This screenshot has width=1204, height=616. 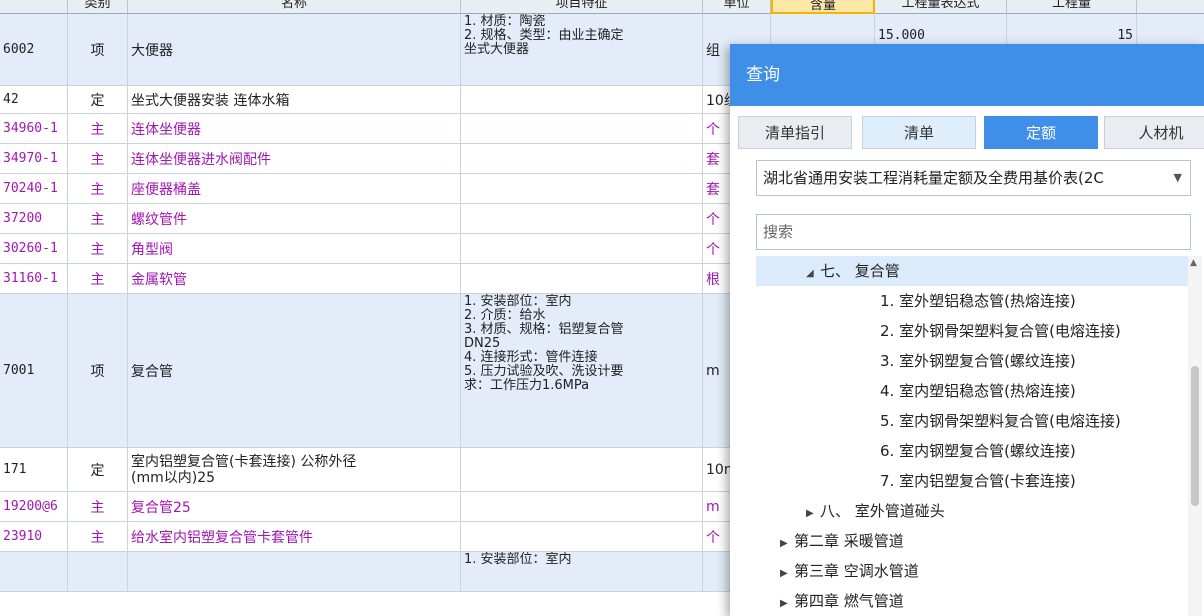 I want to click on cell-code: 37200, so click(x=34, y=218).